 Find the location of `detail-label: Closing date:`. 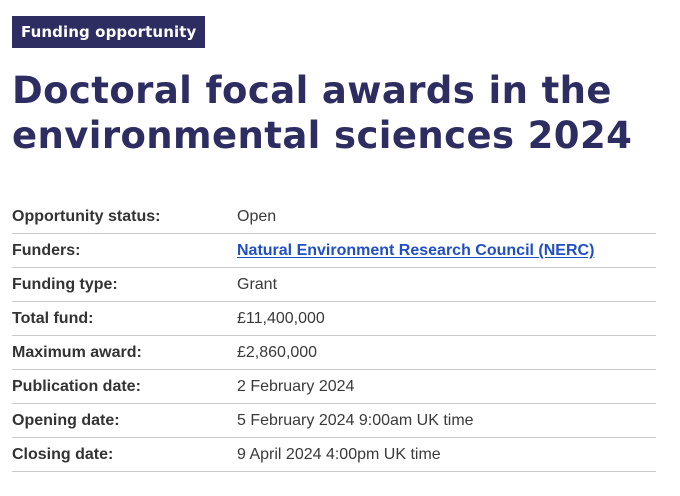

detail-label: Closing date: is located at coordinates (63, 454).